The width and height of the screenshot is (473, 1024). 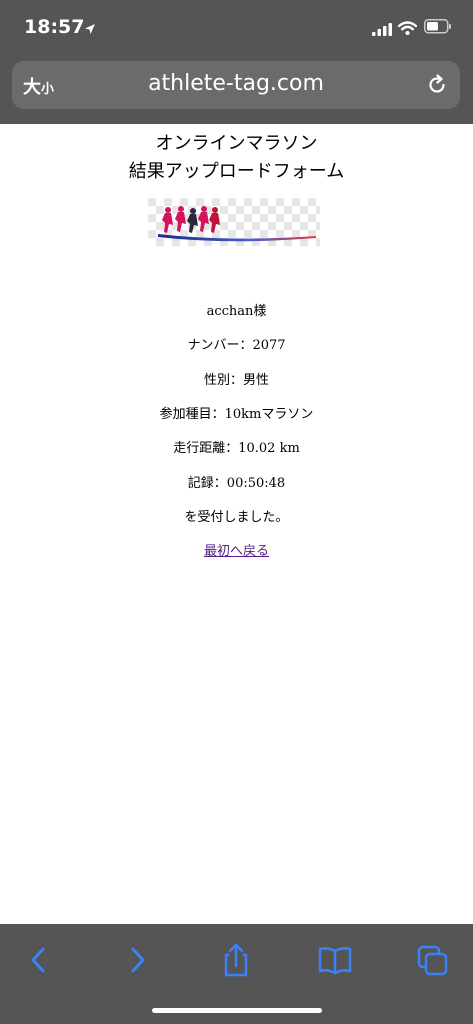 I want to click on browser-bottom-toolbar, so click(x=236, y=974).